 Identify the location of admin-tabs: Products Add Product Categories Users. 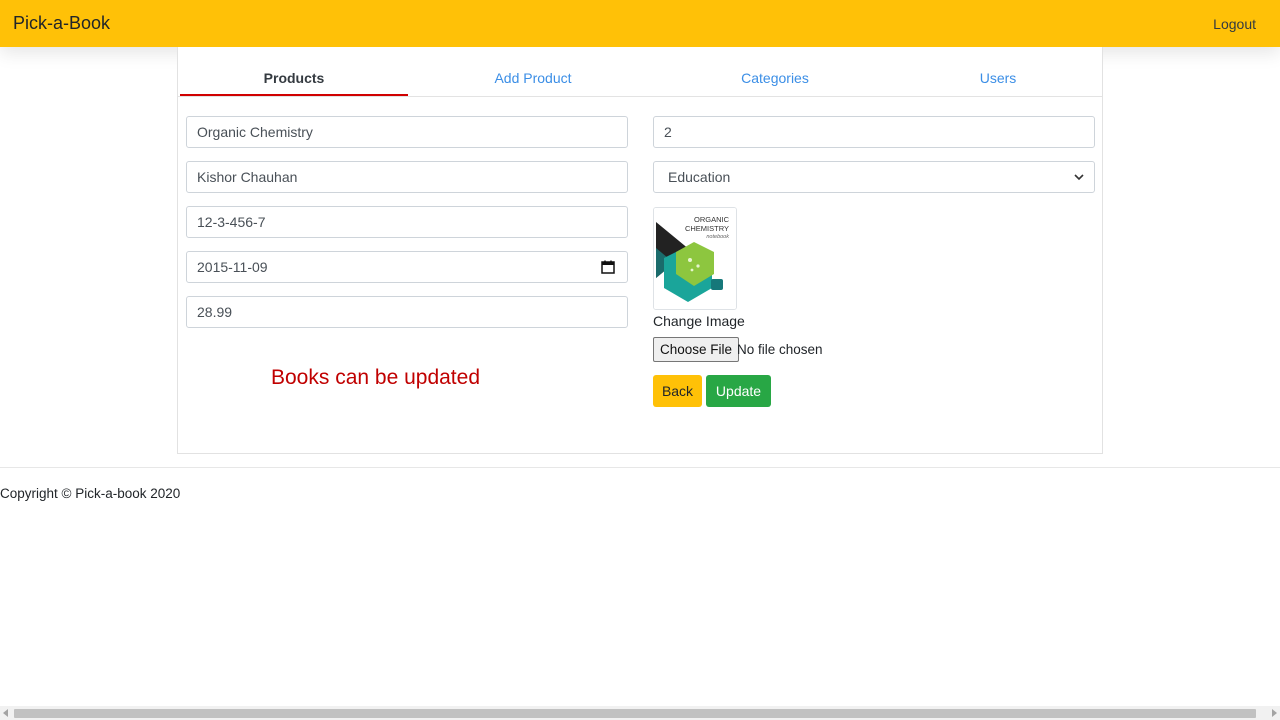
(640, 72).